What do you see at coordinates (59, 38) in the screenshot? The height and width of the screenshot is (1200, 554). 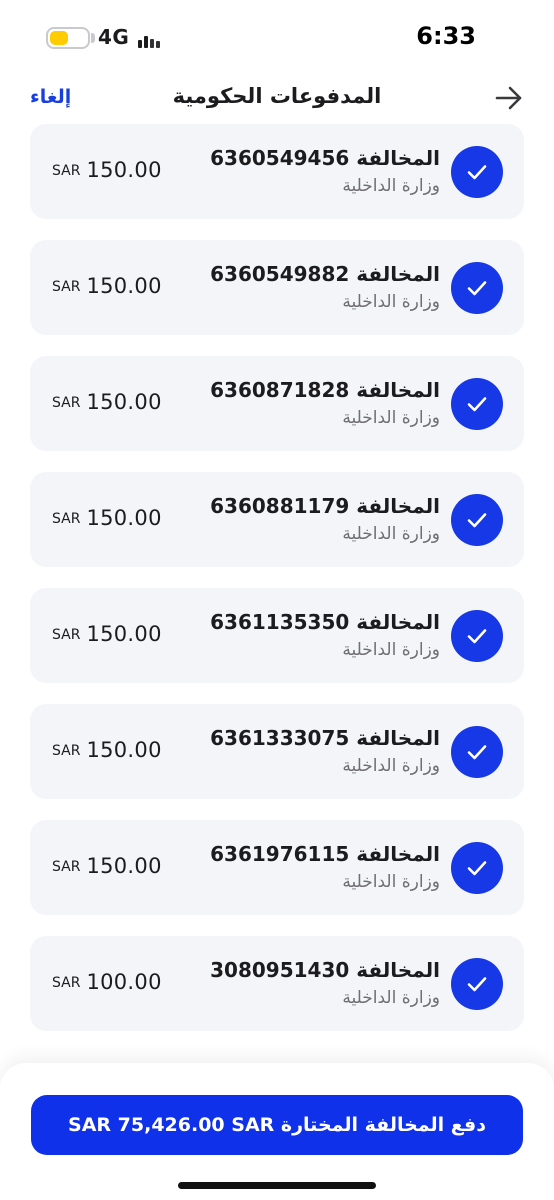 I see `battery-level-fill` at bounding box center [59, 38].